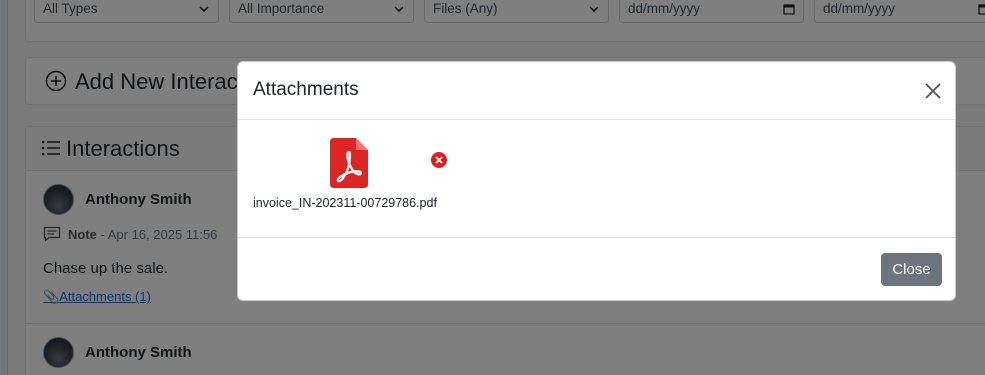 This screenshot has height=375, width=985. I want to click on attachment-filename: invoice_IN-202311-00729786.pdf, so click(345, 203).